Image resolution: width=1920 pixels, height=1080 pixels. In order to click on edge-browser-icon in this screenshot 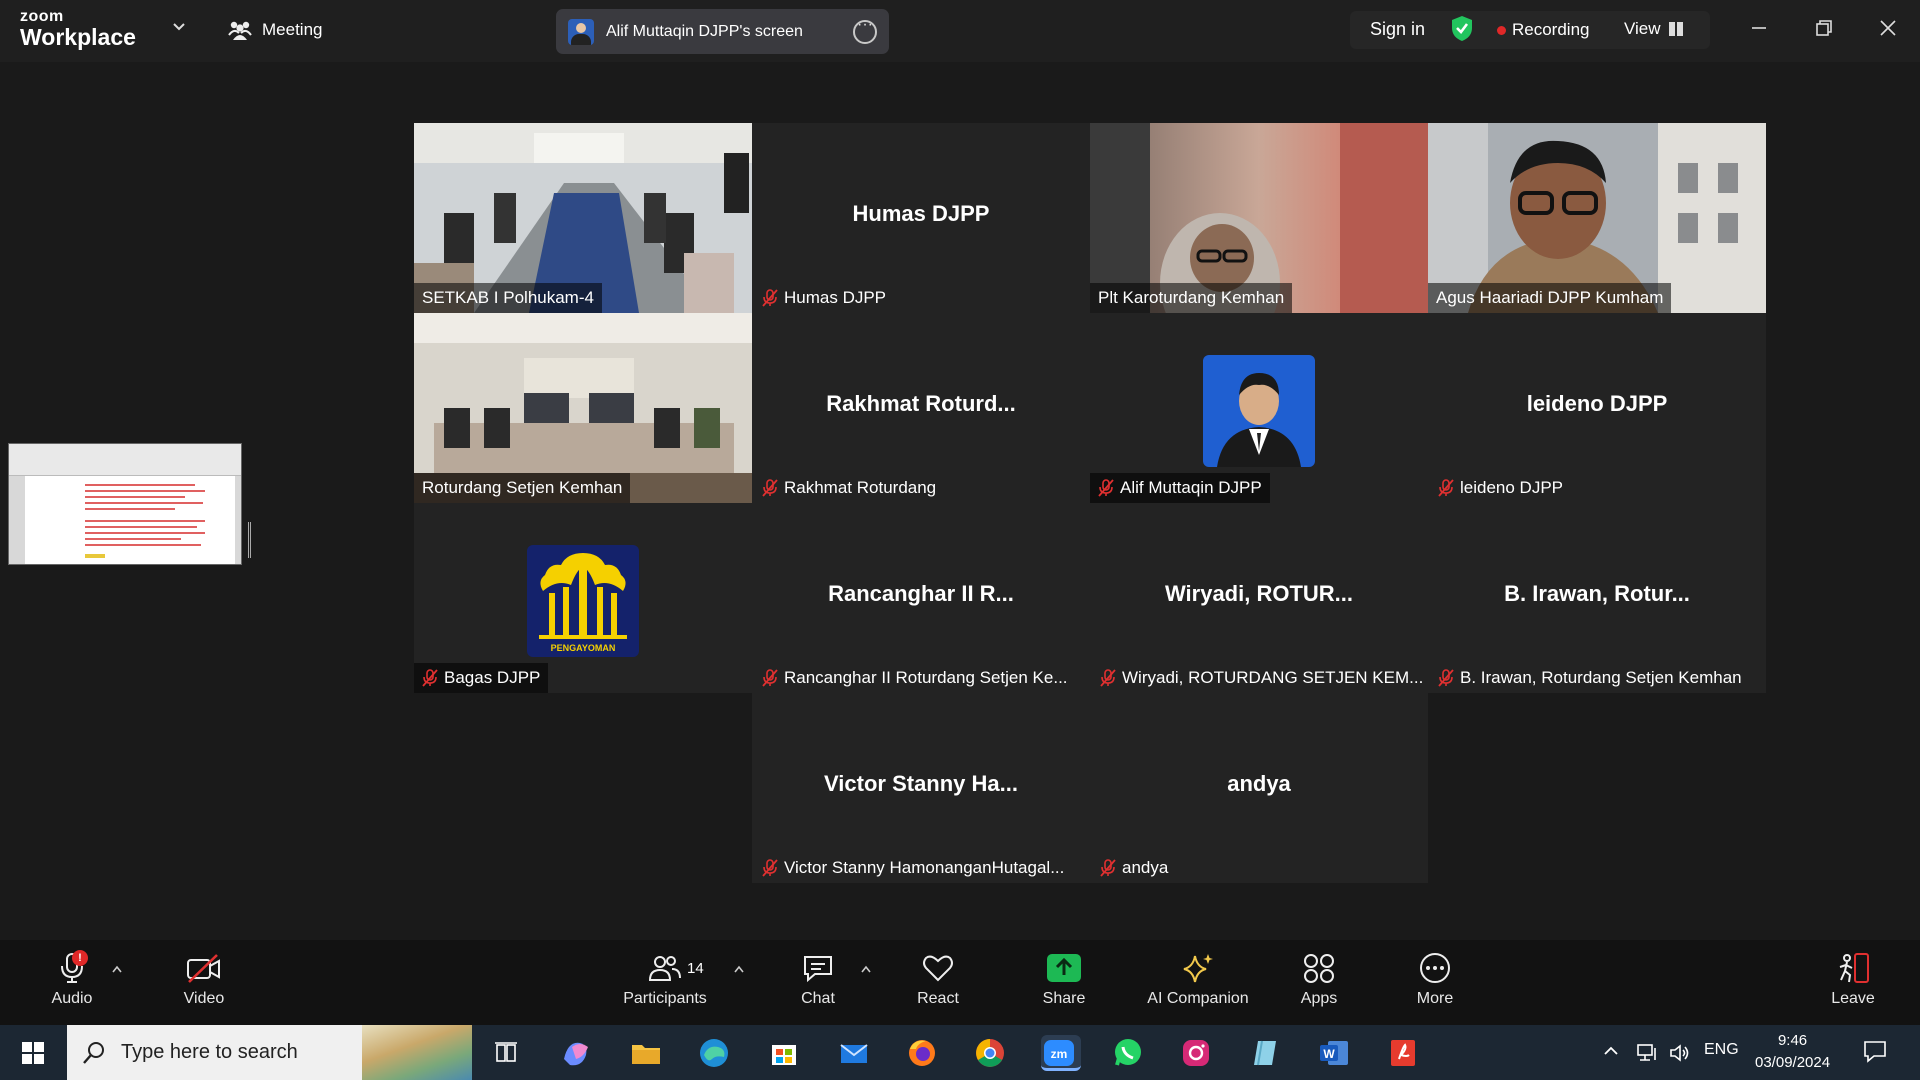, I will do `click(714, 1053)`.